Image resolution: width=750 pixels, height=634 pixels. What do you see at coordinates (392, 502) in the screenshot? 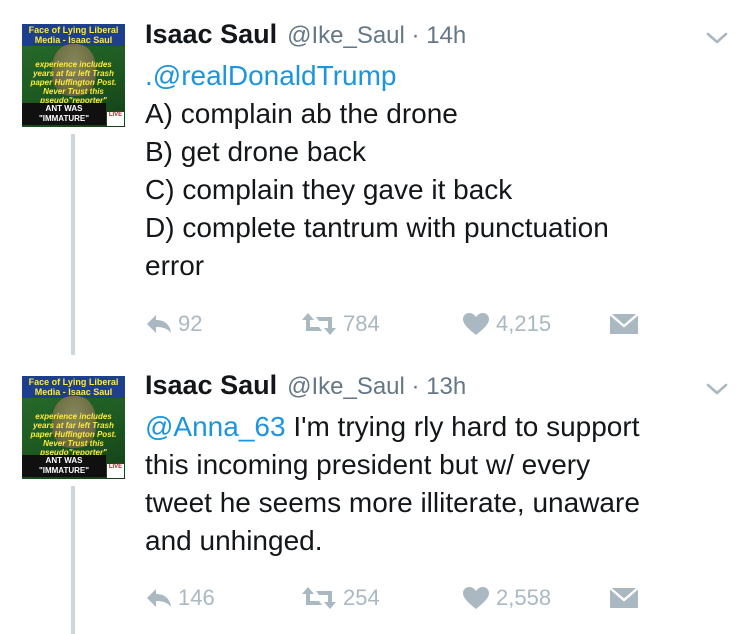
I see `tweet-text-line: tweet he seems more illiterate, unaware` at bounding box center [392, 502].